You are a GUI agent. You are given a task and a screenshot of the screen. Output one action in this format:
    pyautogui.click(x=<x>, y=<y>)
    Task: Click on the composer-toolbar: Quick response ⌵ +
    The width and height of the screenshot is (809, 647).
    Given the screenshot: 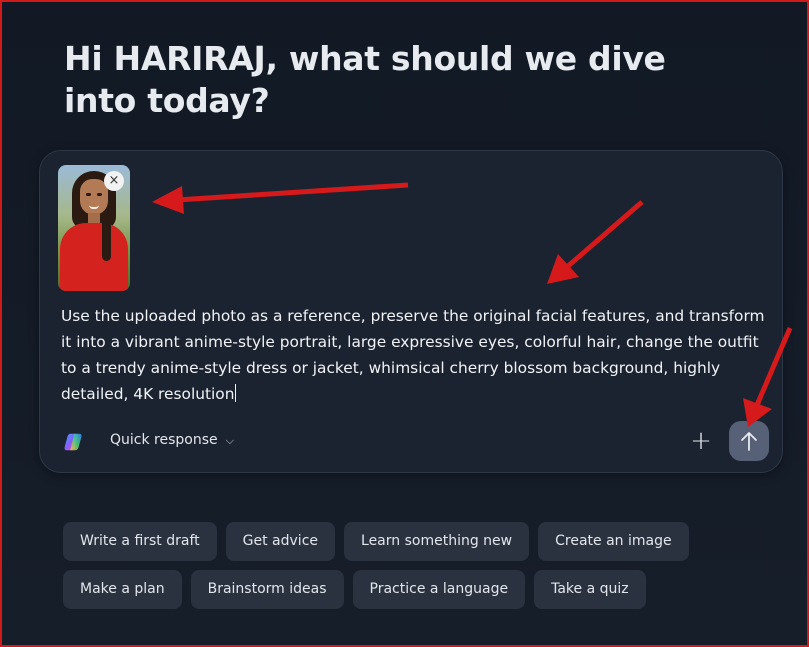 What is the action you would take?
    pyautogui.click(x=411, y=441)
    